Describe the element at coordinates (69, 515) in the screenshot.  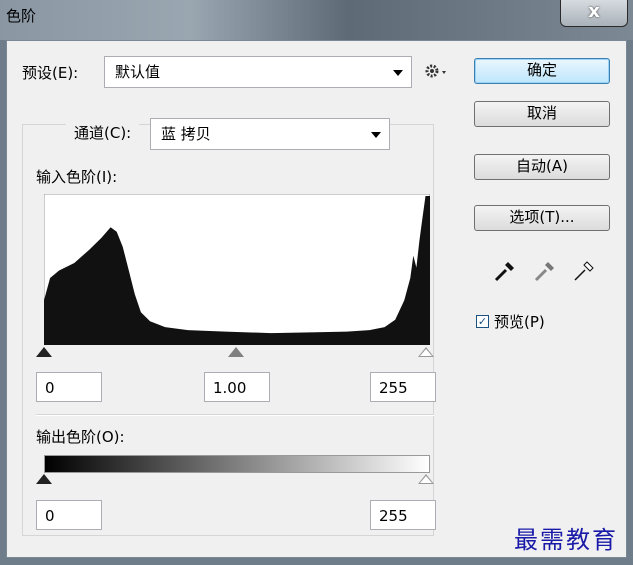
I see `output-low-field: 0` at that location.